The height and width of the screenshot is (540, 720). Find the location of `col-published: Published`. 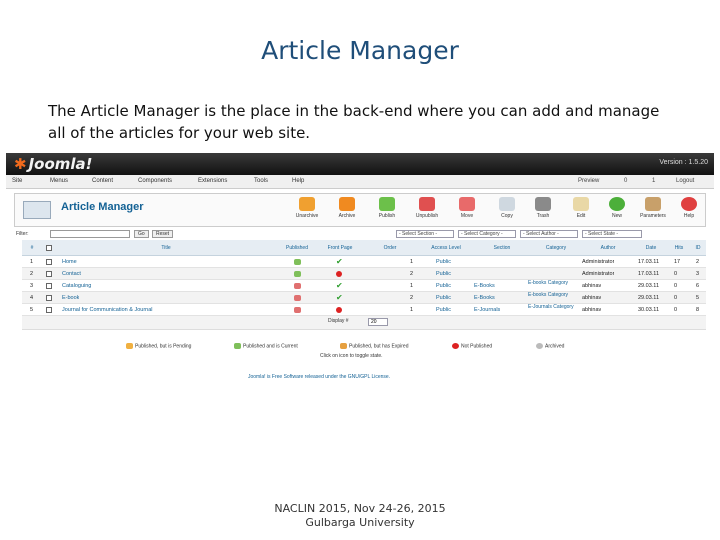

col-published: Published is located at coordinates (297, 248).